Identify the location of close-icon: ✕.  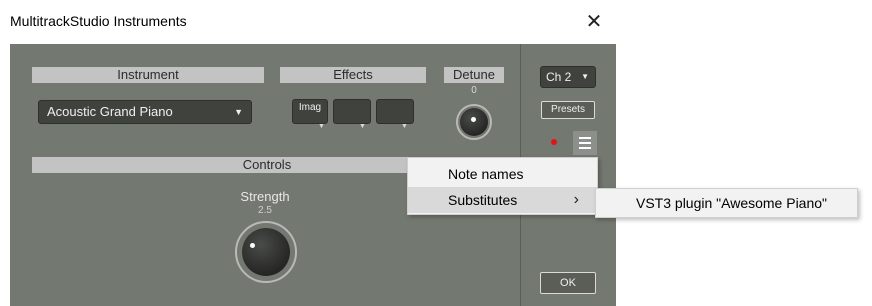
(594, 22).